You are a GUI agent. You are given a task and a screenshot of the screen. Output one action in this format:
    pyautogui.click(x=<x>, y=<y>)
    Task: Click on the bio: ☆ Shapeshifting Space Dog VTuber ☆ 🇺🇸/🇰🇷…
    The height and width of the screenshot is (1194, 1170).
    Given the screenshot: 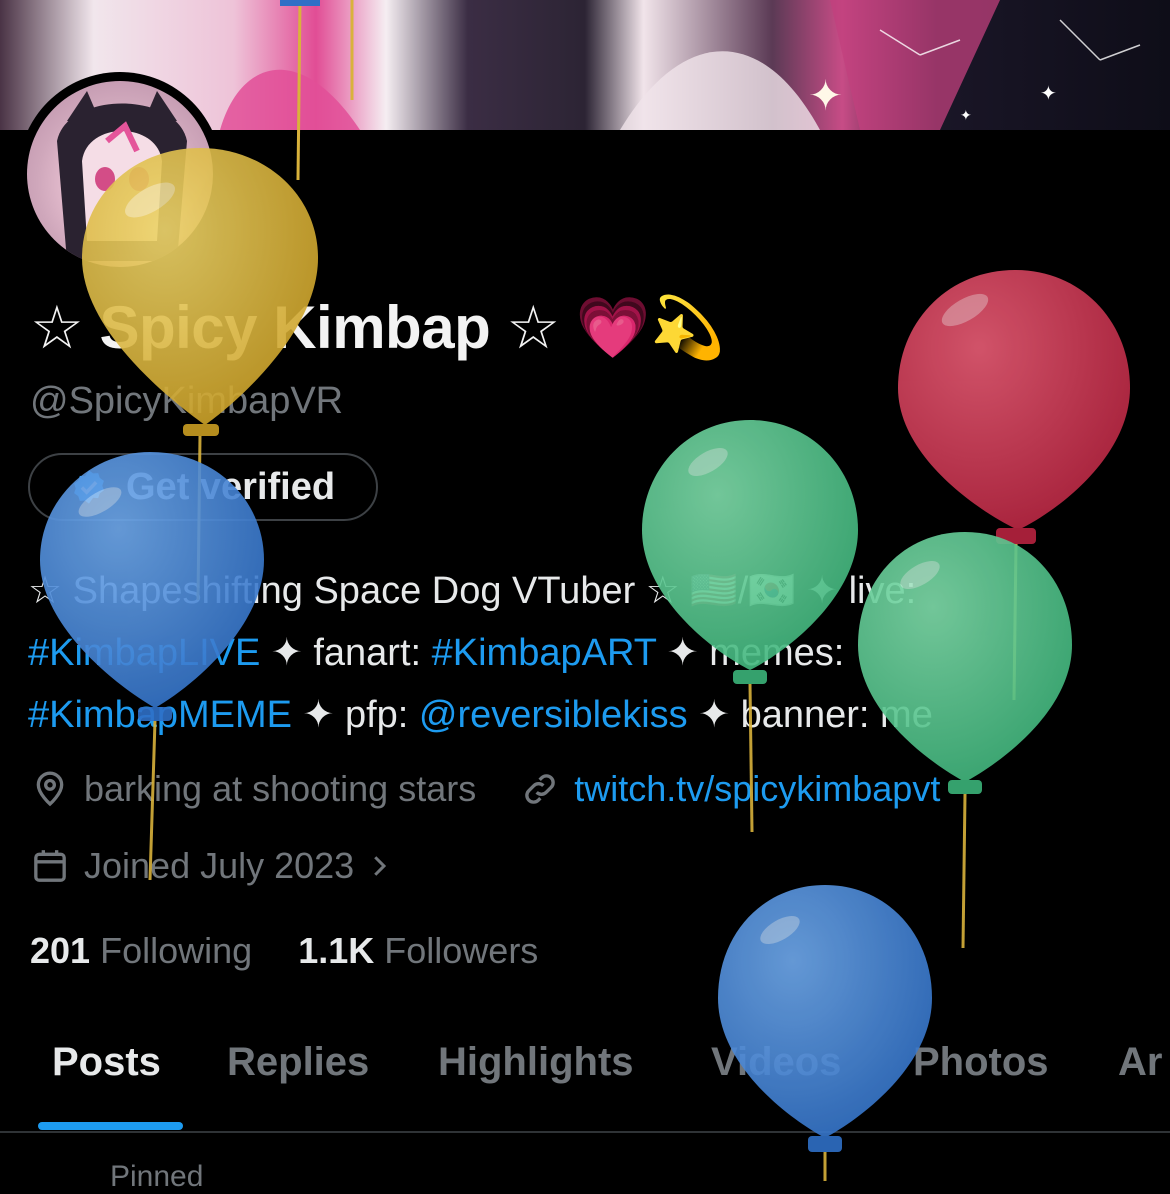 What is the action you would take?
    pyautogui.click(x=588, y=653)
    